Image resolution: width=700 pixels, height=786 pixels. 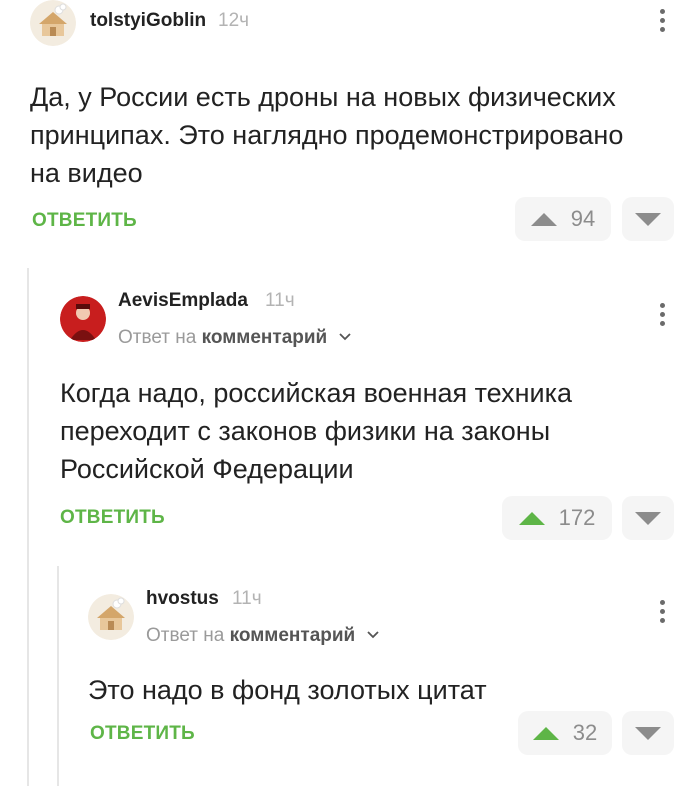 What do you see at coordinates (142, 734) in the screenshot?
I see `reply-button: ОТВЕТИТЬ` at bounding box center [142, 734].